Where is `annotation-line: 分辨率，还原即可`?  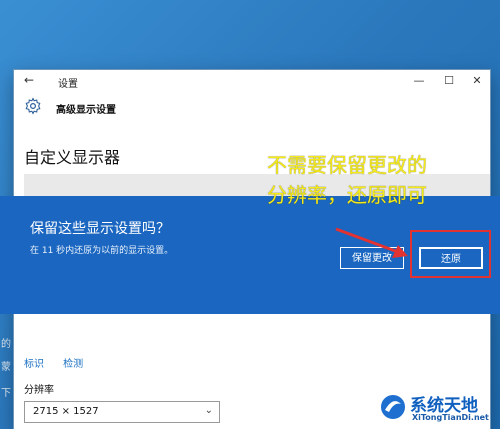
annotation-line: 分辨率，还原即可 is located at coordinates (347, 195).